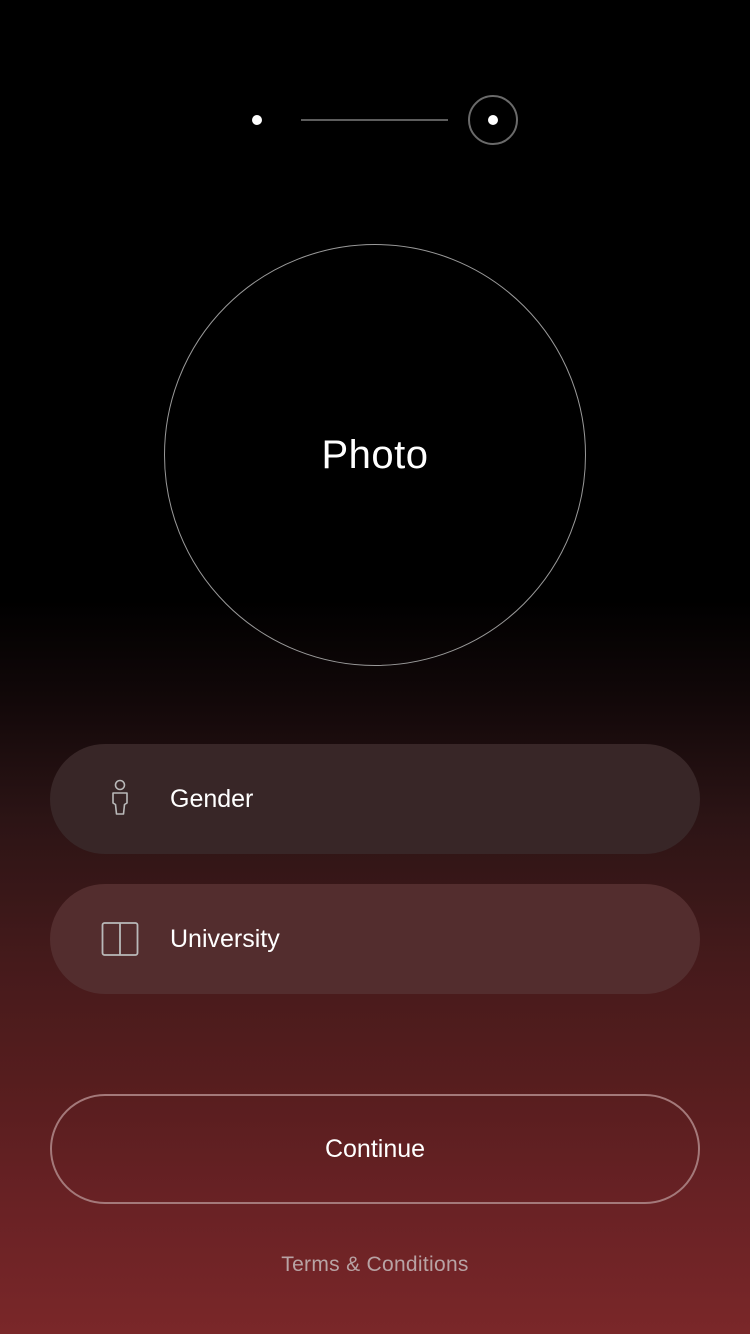  I want to click on step-2-indicator-active, so click(493, 120).